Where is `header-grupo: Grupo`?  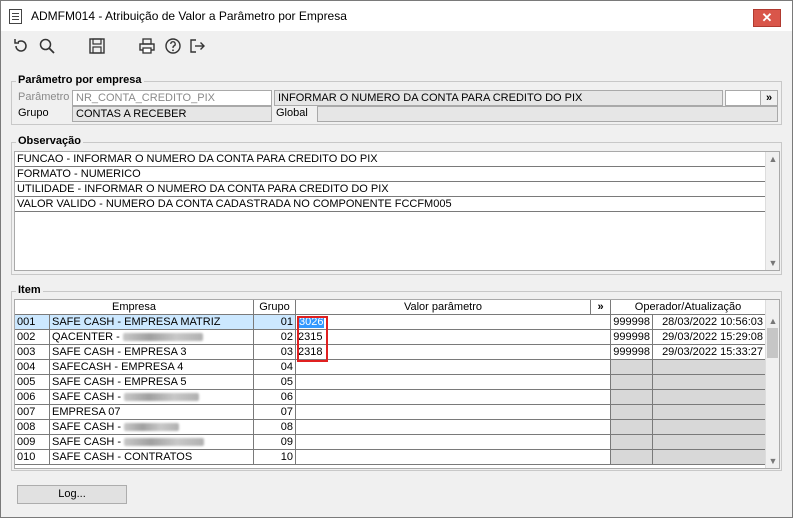 header-grupo: Grupo is located at coordinates (275, 307).